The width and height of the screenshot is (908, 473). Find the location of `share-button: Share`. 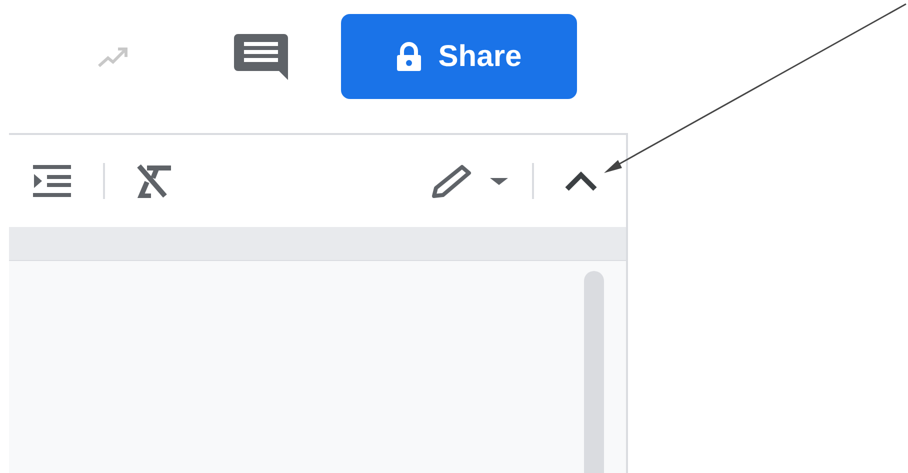

share-button: Share is located at coordinates (459, 56).